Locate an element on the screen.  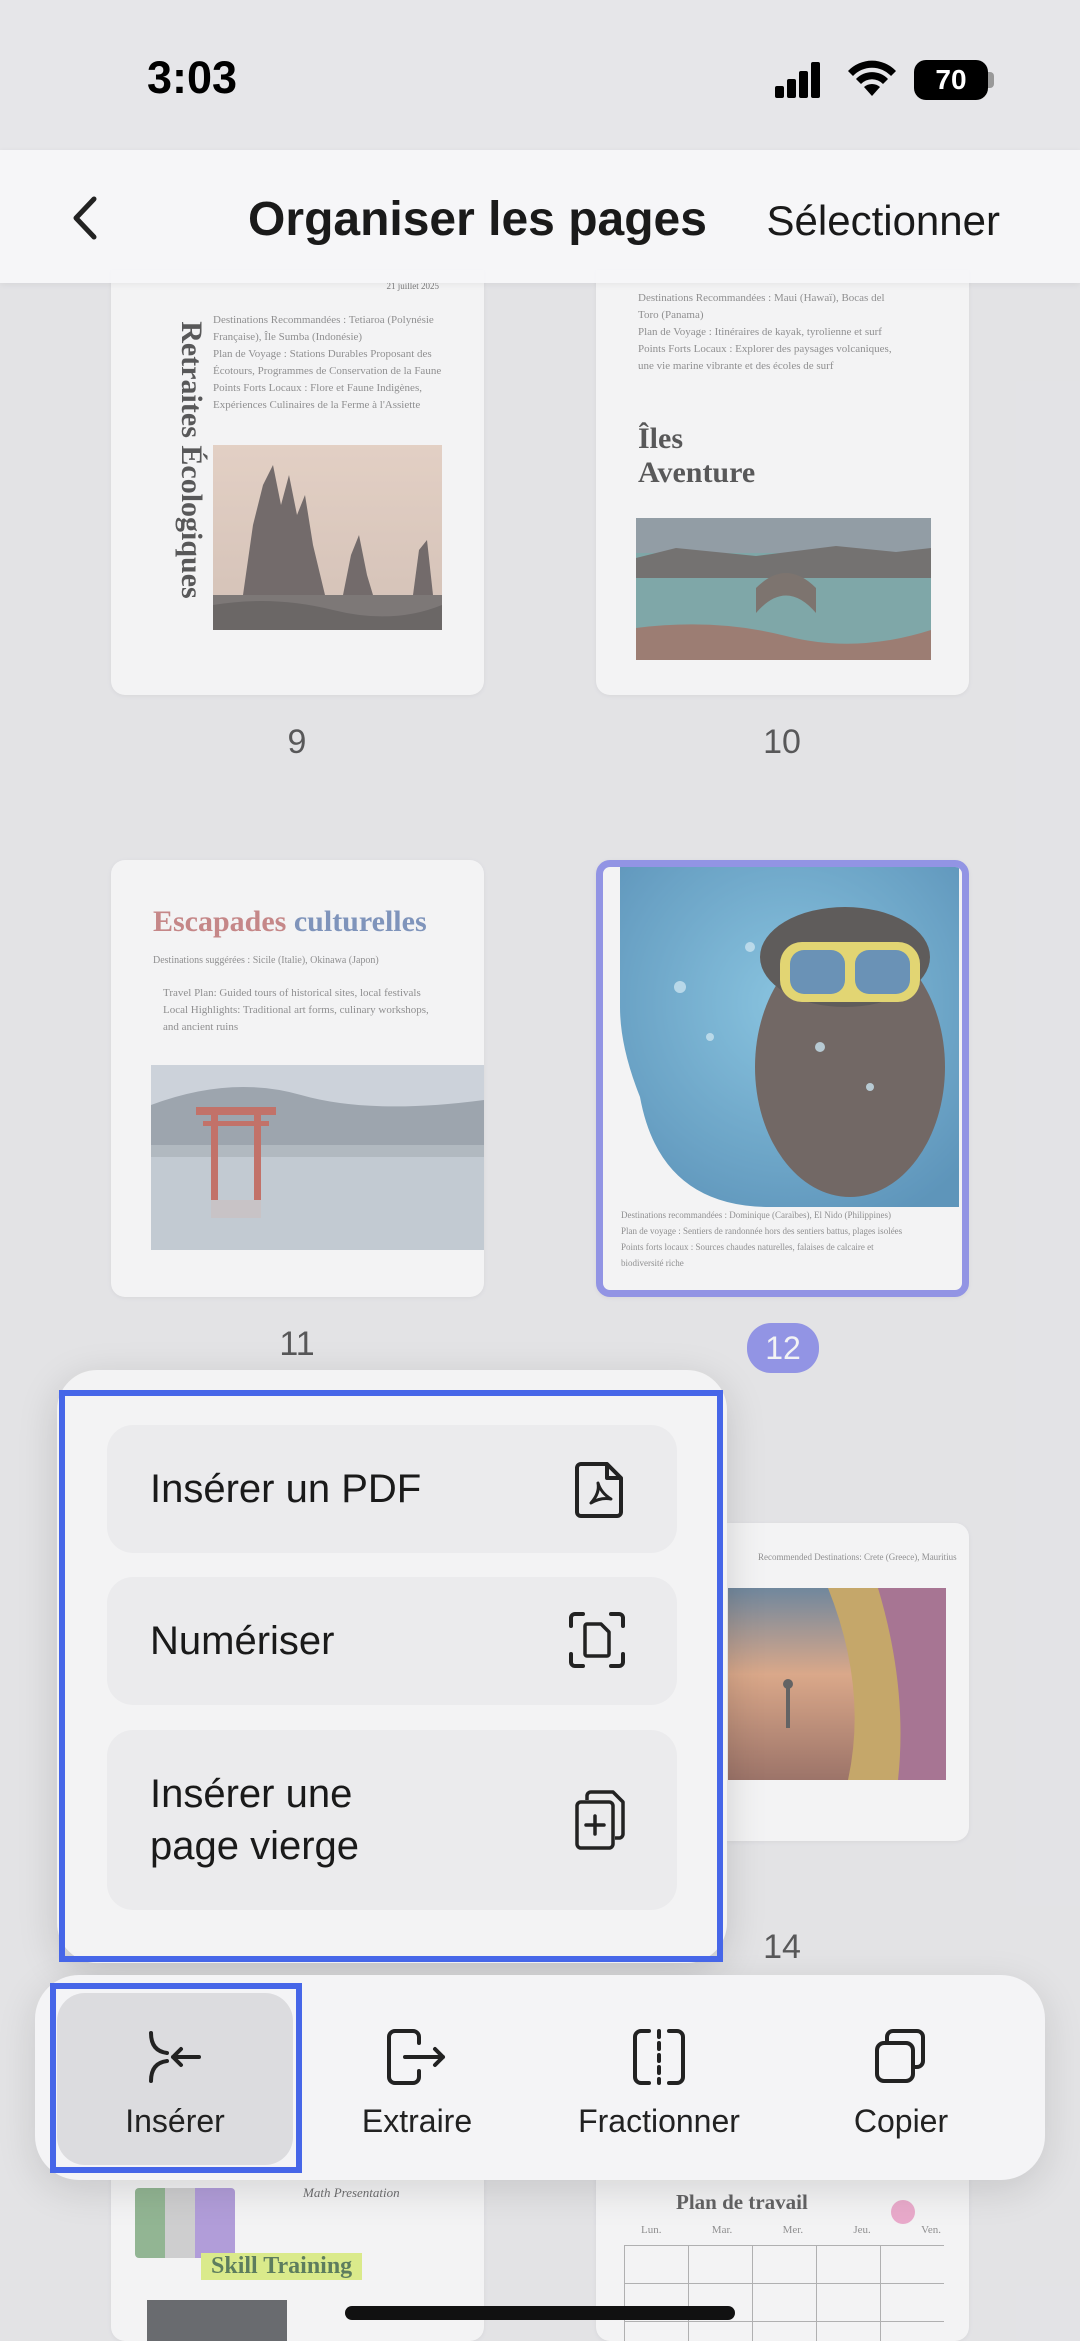
page-11-torii-gate-photo is located at coordinates (317, 1157).